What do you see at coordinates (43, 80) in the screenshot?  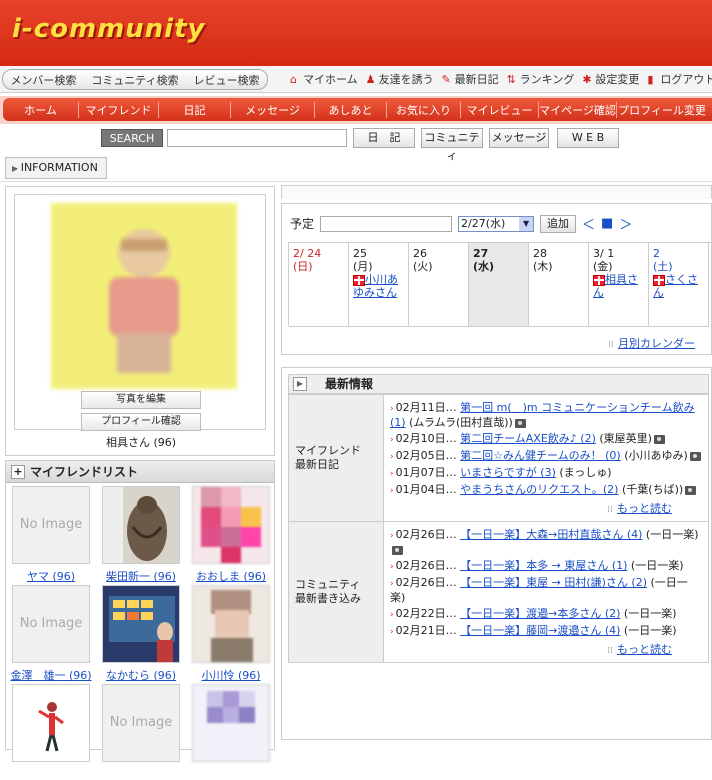 I see `member-search-tab: メンバー検索` at bounding box center [43, 80].